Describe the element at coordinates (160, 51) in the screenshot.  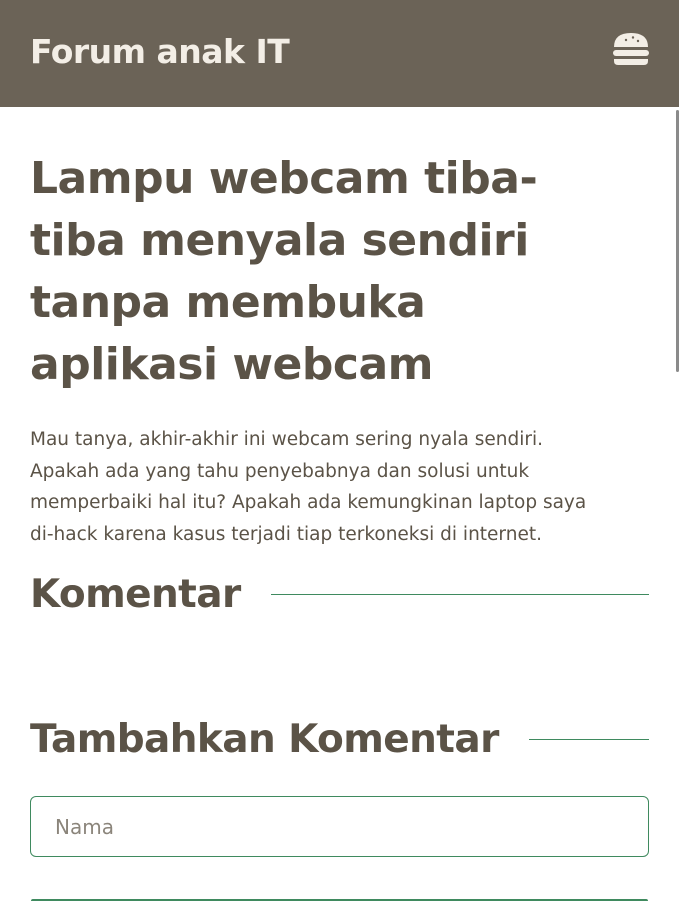
I see `app-title: Forum anak IT` at that location.